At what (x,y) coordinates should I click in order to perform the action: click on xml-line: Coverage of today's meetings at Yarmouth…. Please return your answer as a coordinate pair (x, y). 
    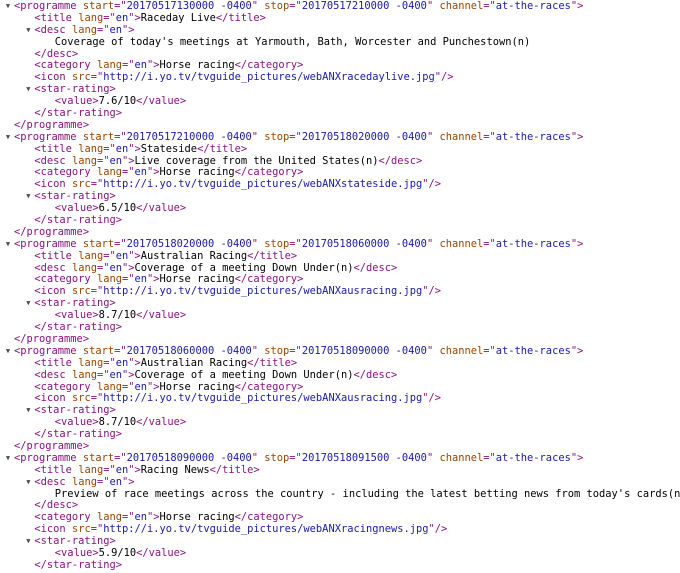
    Looking at the image, I should click on (340, 42).